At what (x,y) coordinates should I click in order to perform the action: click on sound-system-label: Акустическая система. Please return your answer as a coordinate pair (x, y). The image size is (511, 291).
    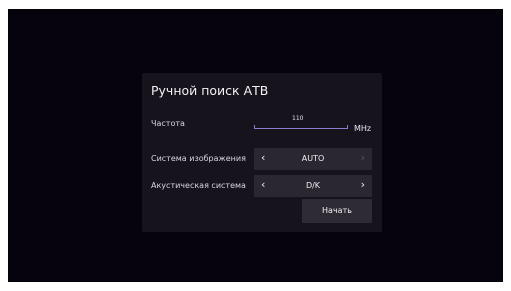
    Looking at the image, I should click on (198, 185).